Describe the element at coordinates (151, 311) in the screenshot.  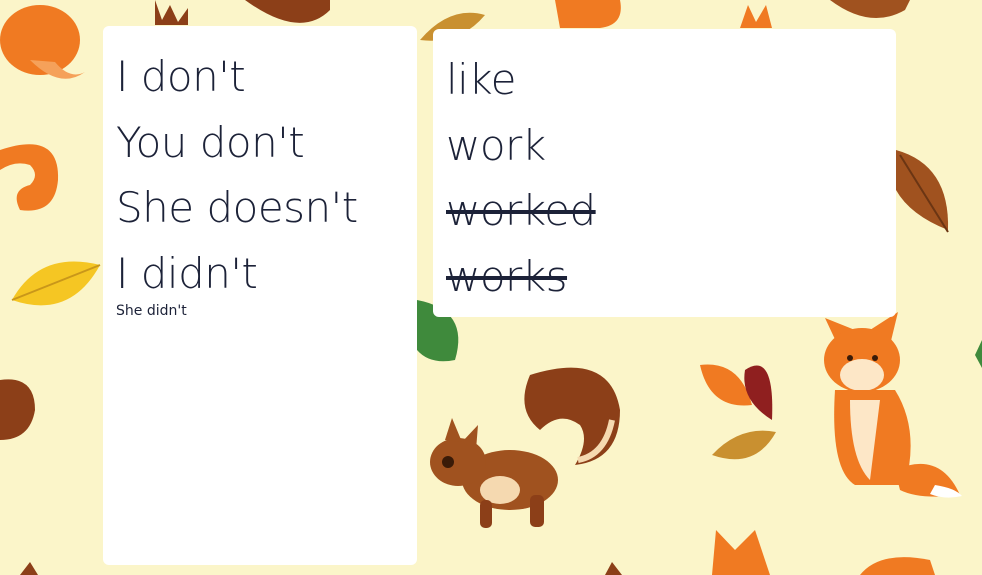
I see `hint-text: She didn't` at that location.